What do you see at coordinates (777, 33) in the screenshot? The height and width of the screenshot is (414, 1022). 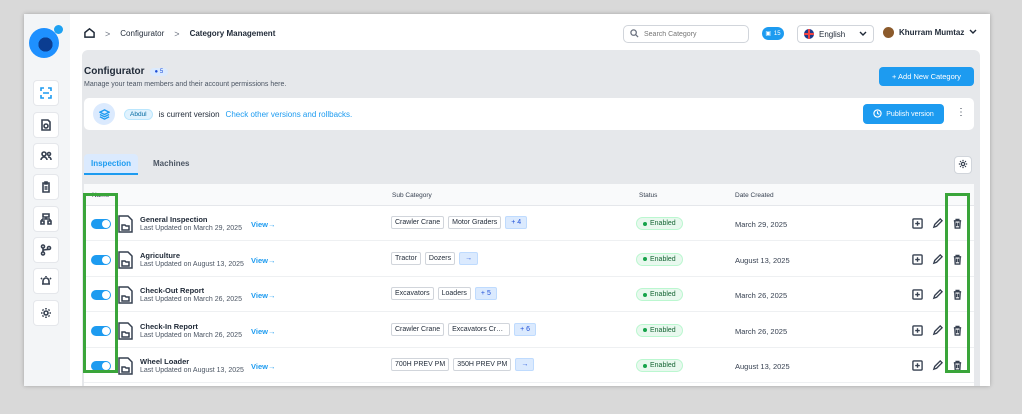 I see `notification-count: 15` at bounding box center [777, 33].